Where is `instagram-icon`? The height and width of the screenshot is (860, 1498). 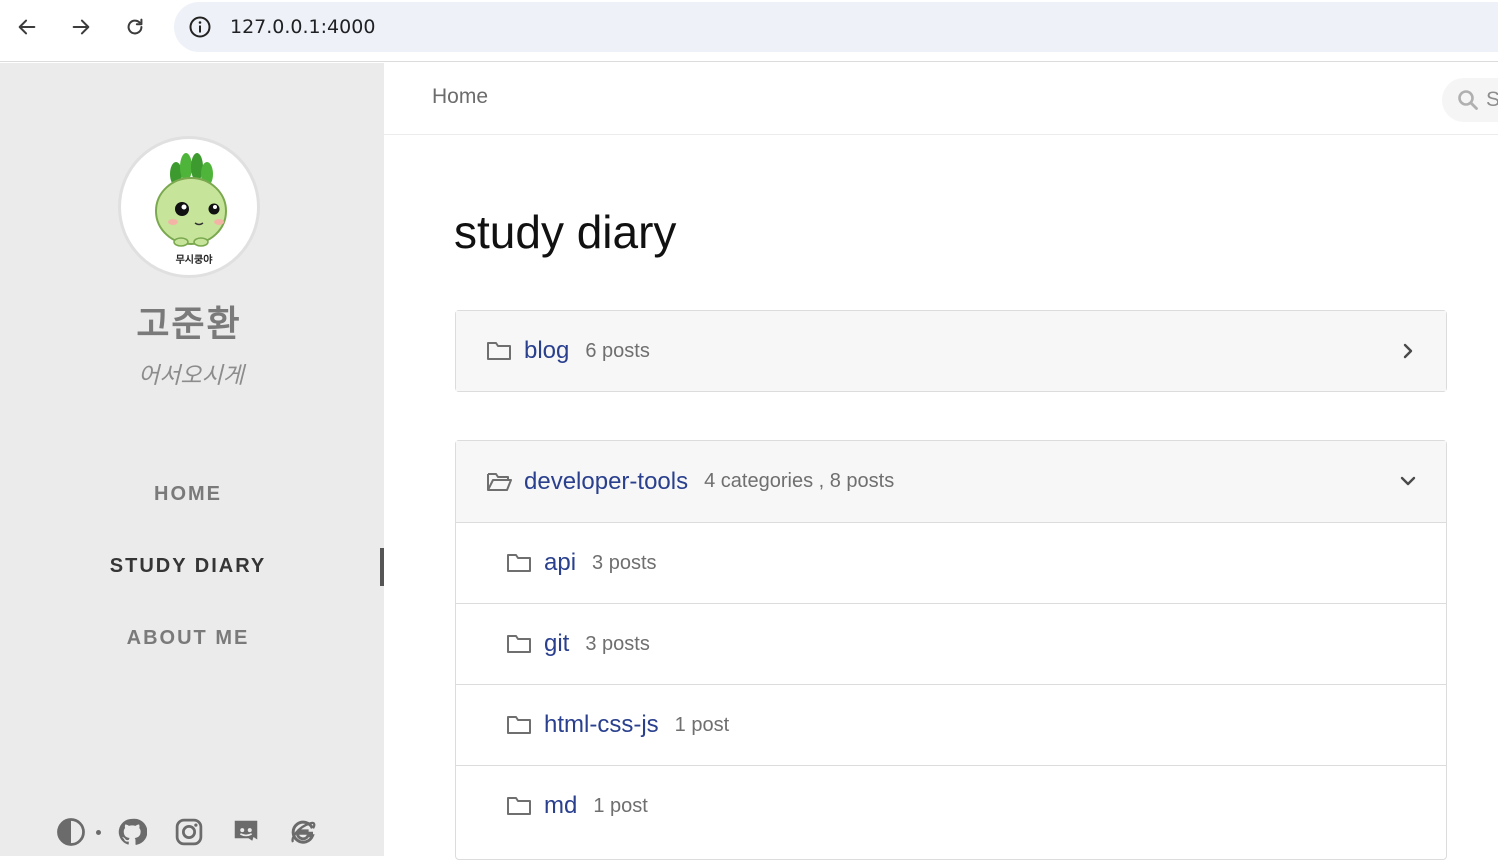 instagram-icon is located at coordinates (189, 832).